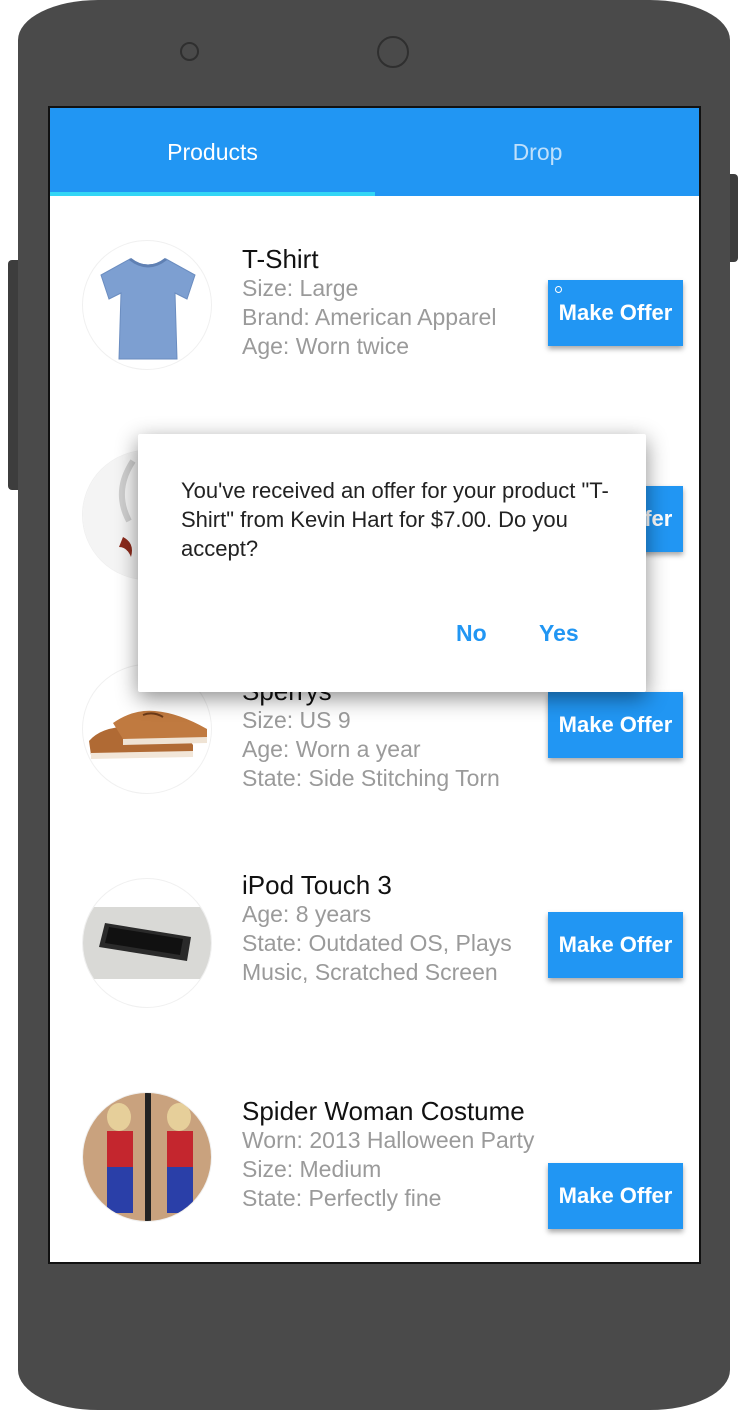 Image resolution: width=742 pixels, height=1410 pixels. Describe the element at coordinates (212, 152) in the screenshot. I see `tab-products: Products` at that location.